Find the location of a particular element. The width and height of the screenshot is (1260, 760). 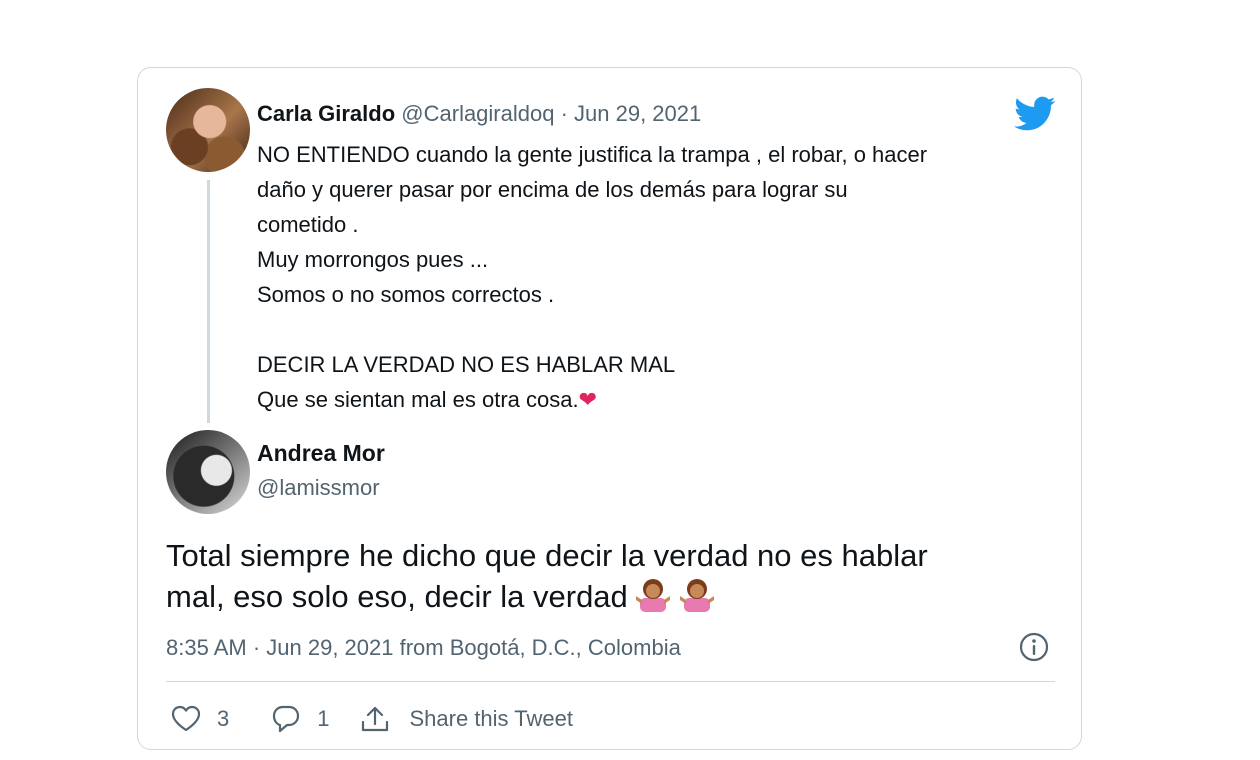

like-button: 3 is located at coordinates (200, 719).